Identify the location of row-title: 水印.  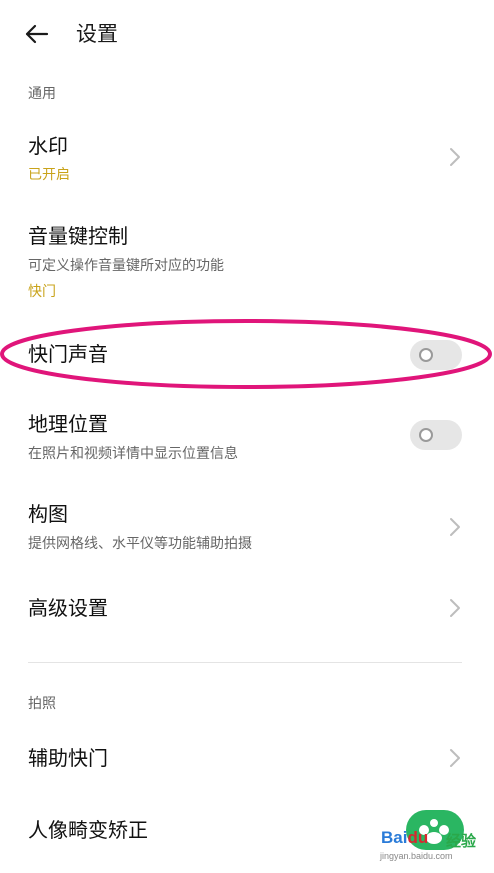
(48, 146).